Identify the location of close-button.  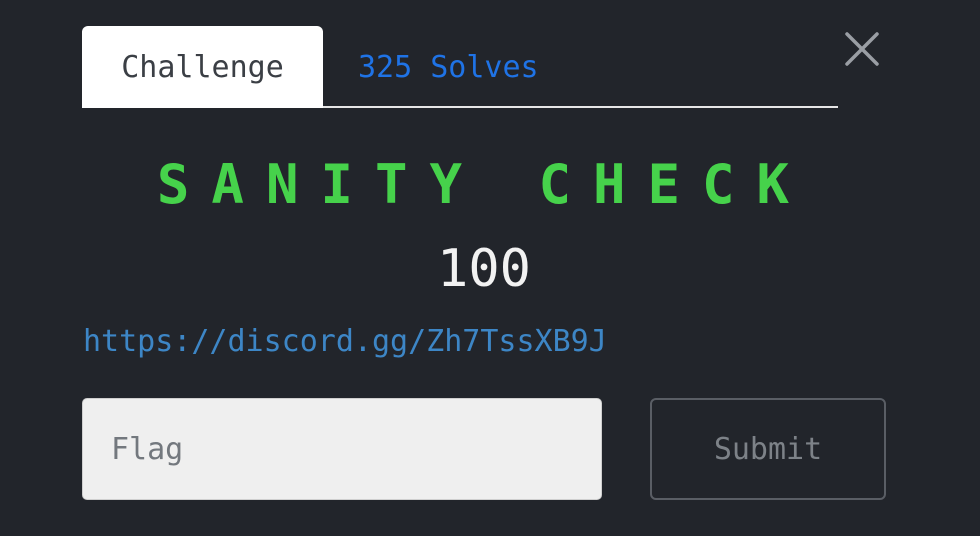
(862, 49).